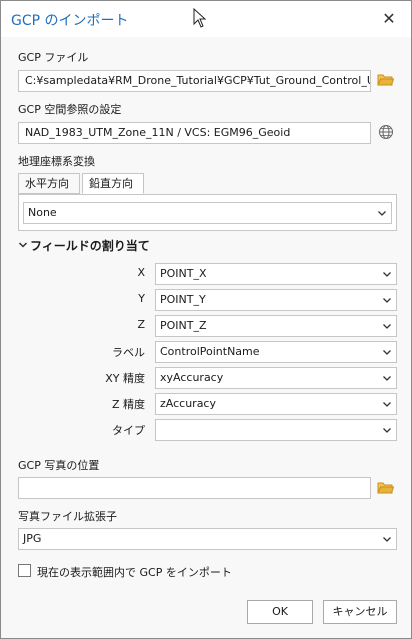  I want to click on map-label-type: タイプ, so click(128, 430).